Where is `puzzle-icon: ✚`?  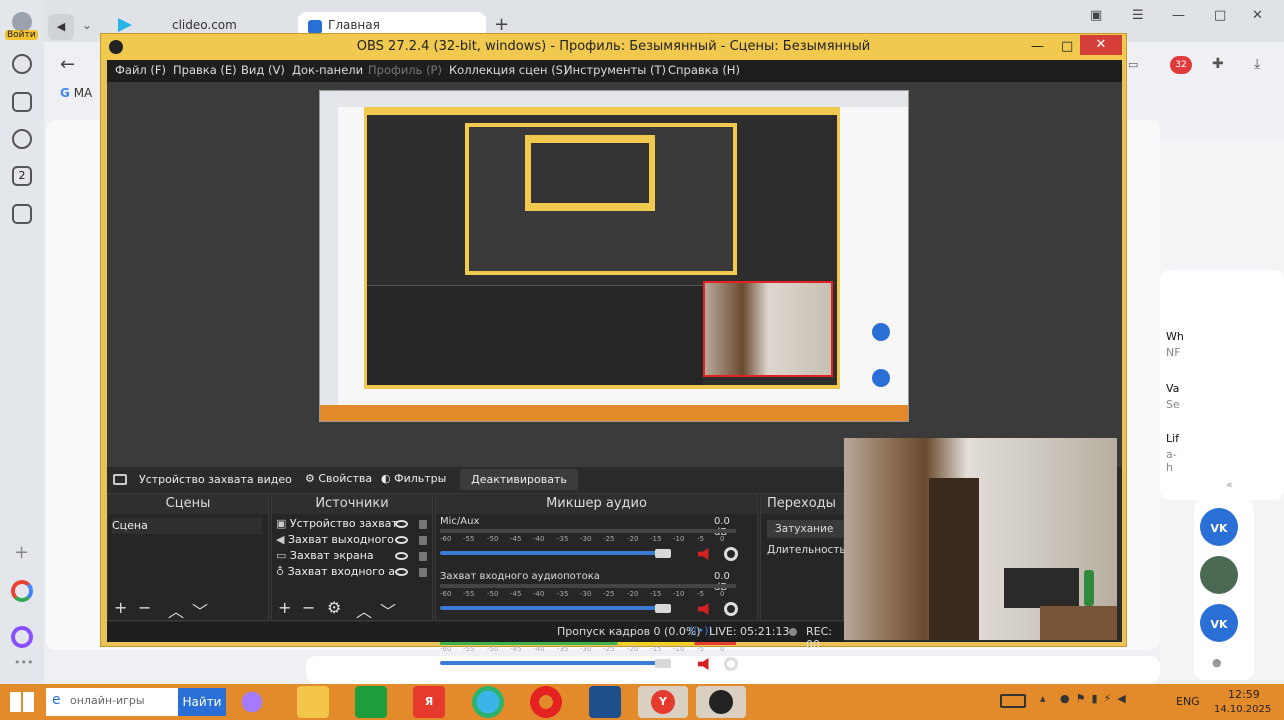 puzzle-icon: ✚ is located at coordinates (1218, 64).